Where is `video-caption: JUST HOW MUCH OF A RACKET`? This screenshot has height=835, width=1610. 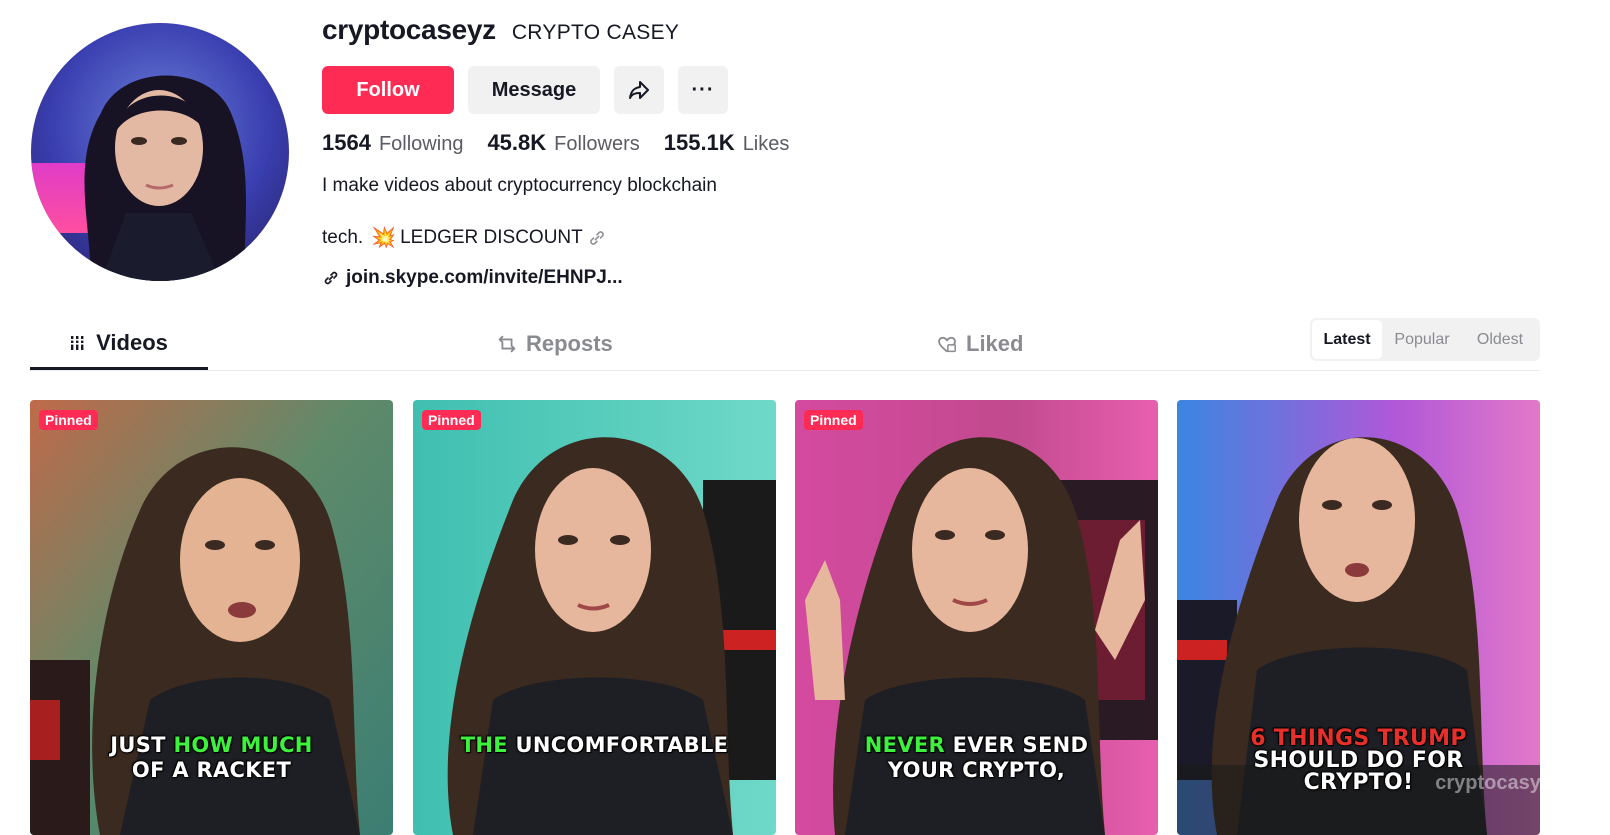 video-caption: JUST HOW MUCH OF A RACKET is located at coordinates (211, 758).